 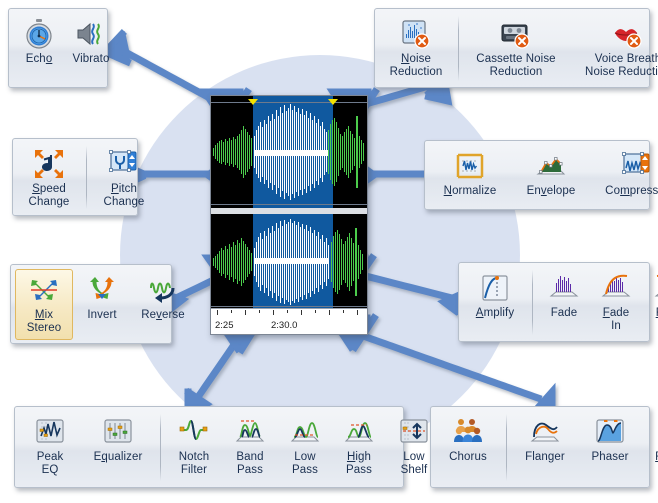 I want to click on low-pass-label: Low Pass, so click(x=305, y=463).